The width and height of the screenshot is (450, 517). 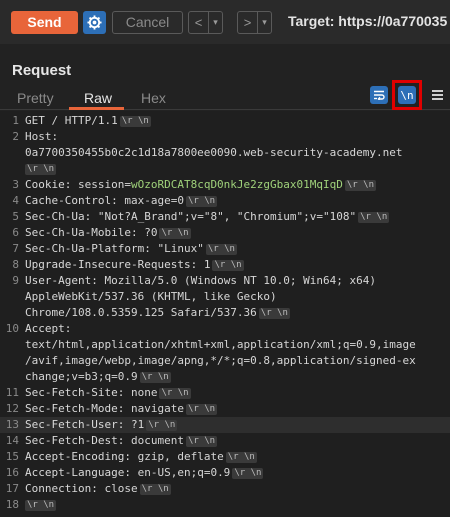 What do you see at coordinates (225, 233) in the screenshot?
I see `editor-line: 6 Sec-Ch-Ua-Mobile: ?0 \r \n` at bounding box center [225, 233].